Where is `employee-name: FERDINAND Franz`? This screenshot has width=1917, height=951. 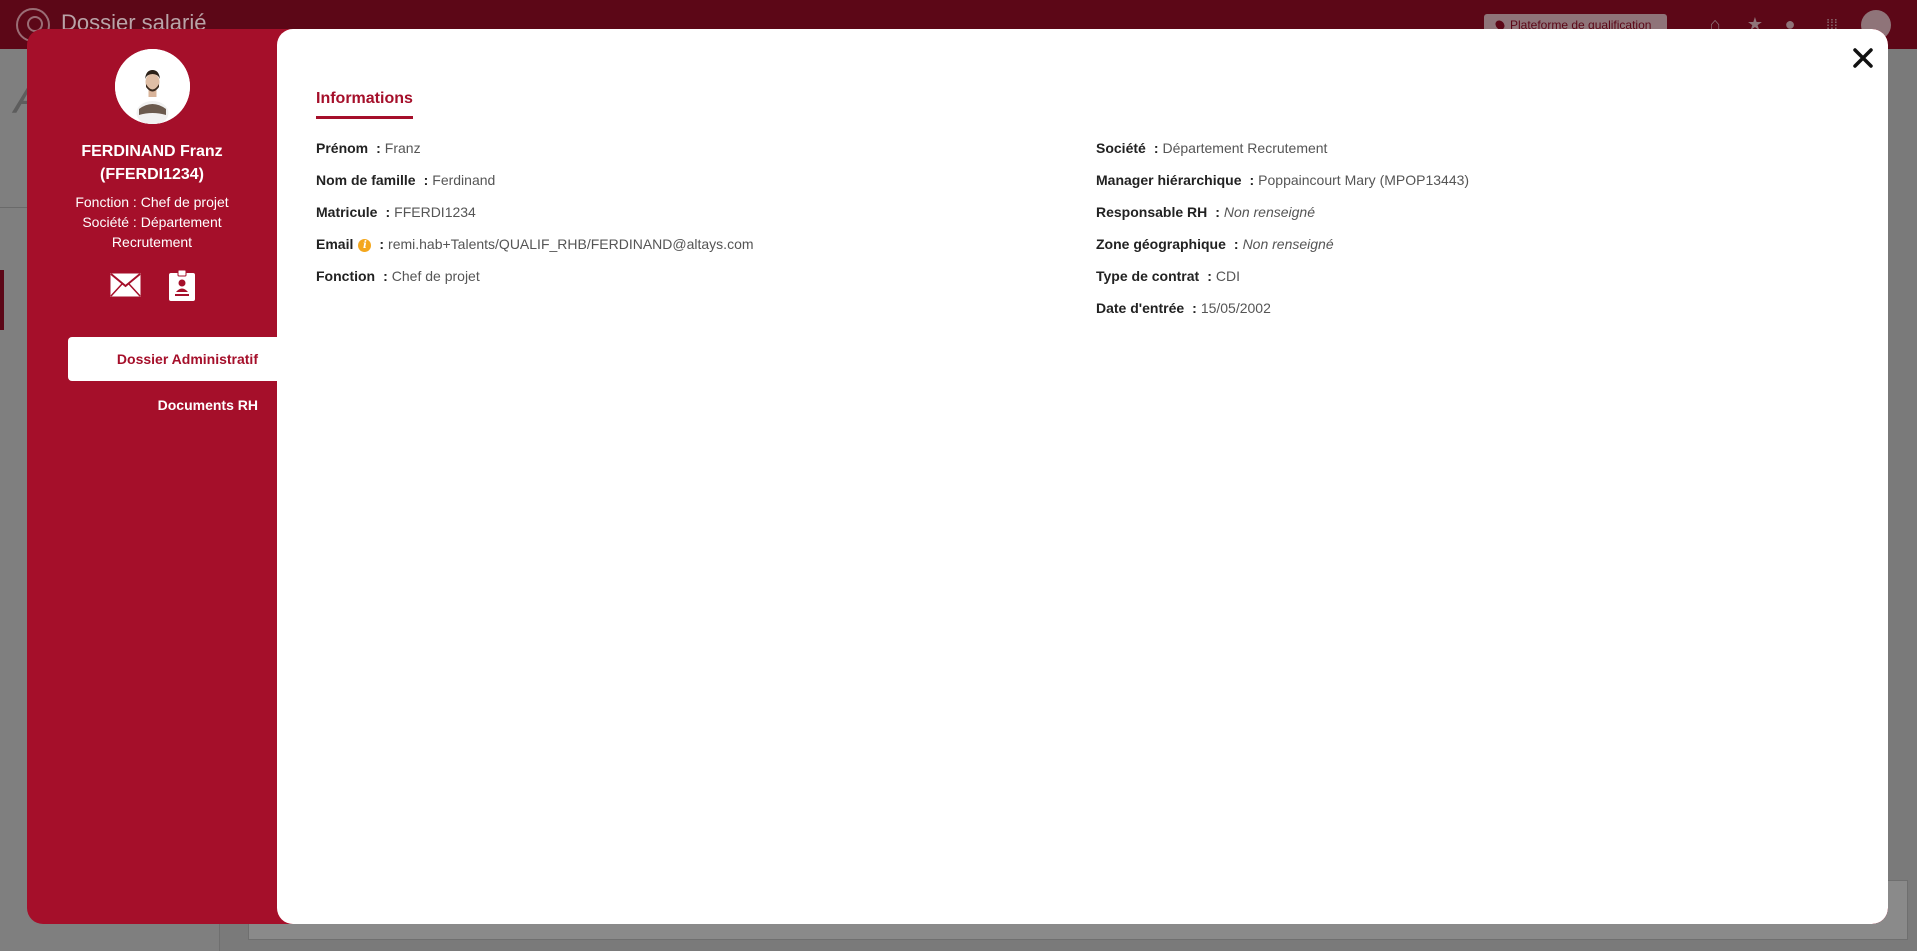
employee-name: FERDINAND Franz is located at coordinates (152, 151).